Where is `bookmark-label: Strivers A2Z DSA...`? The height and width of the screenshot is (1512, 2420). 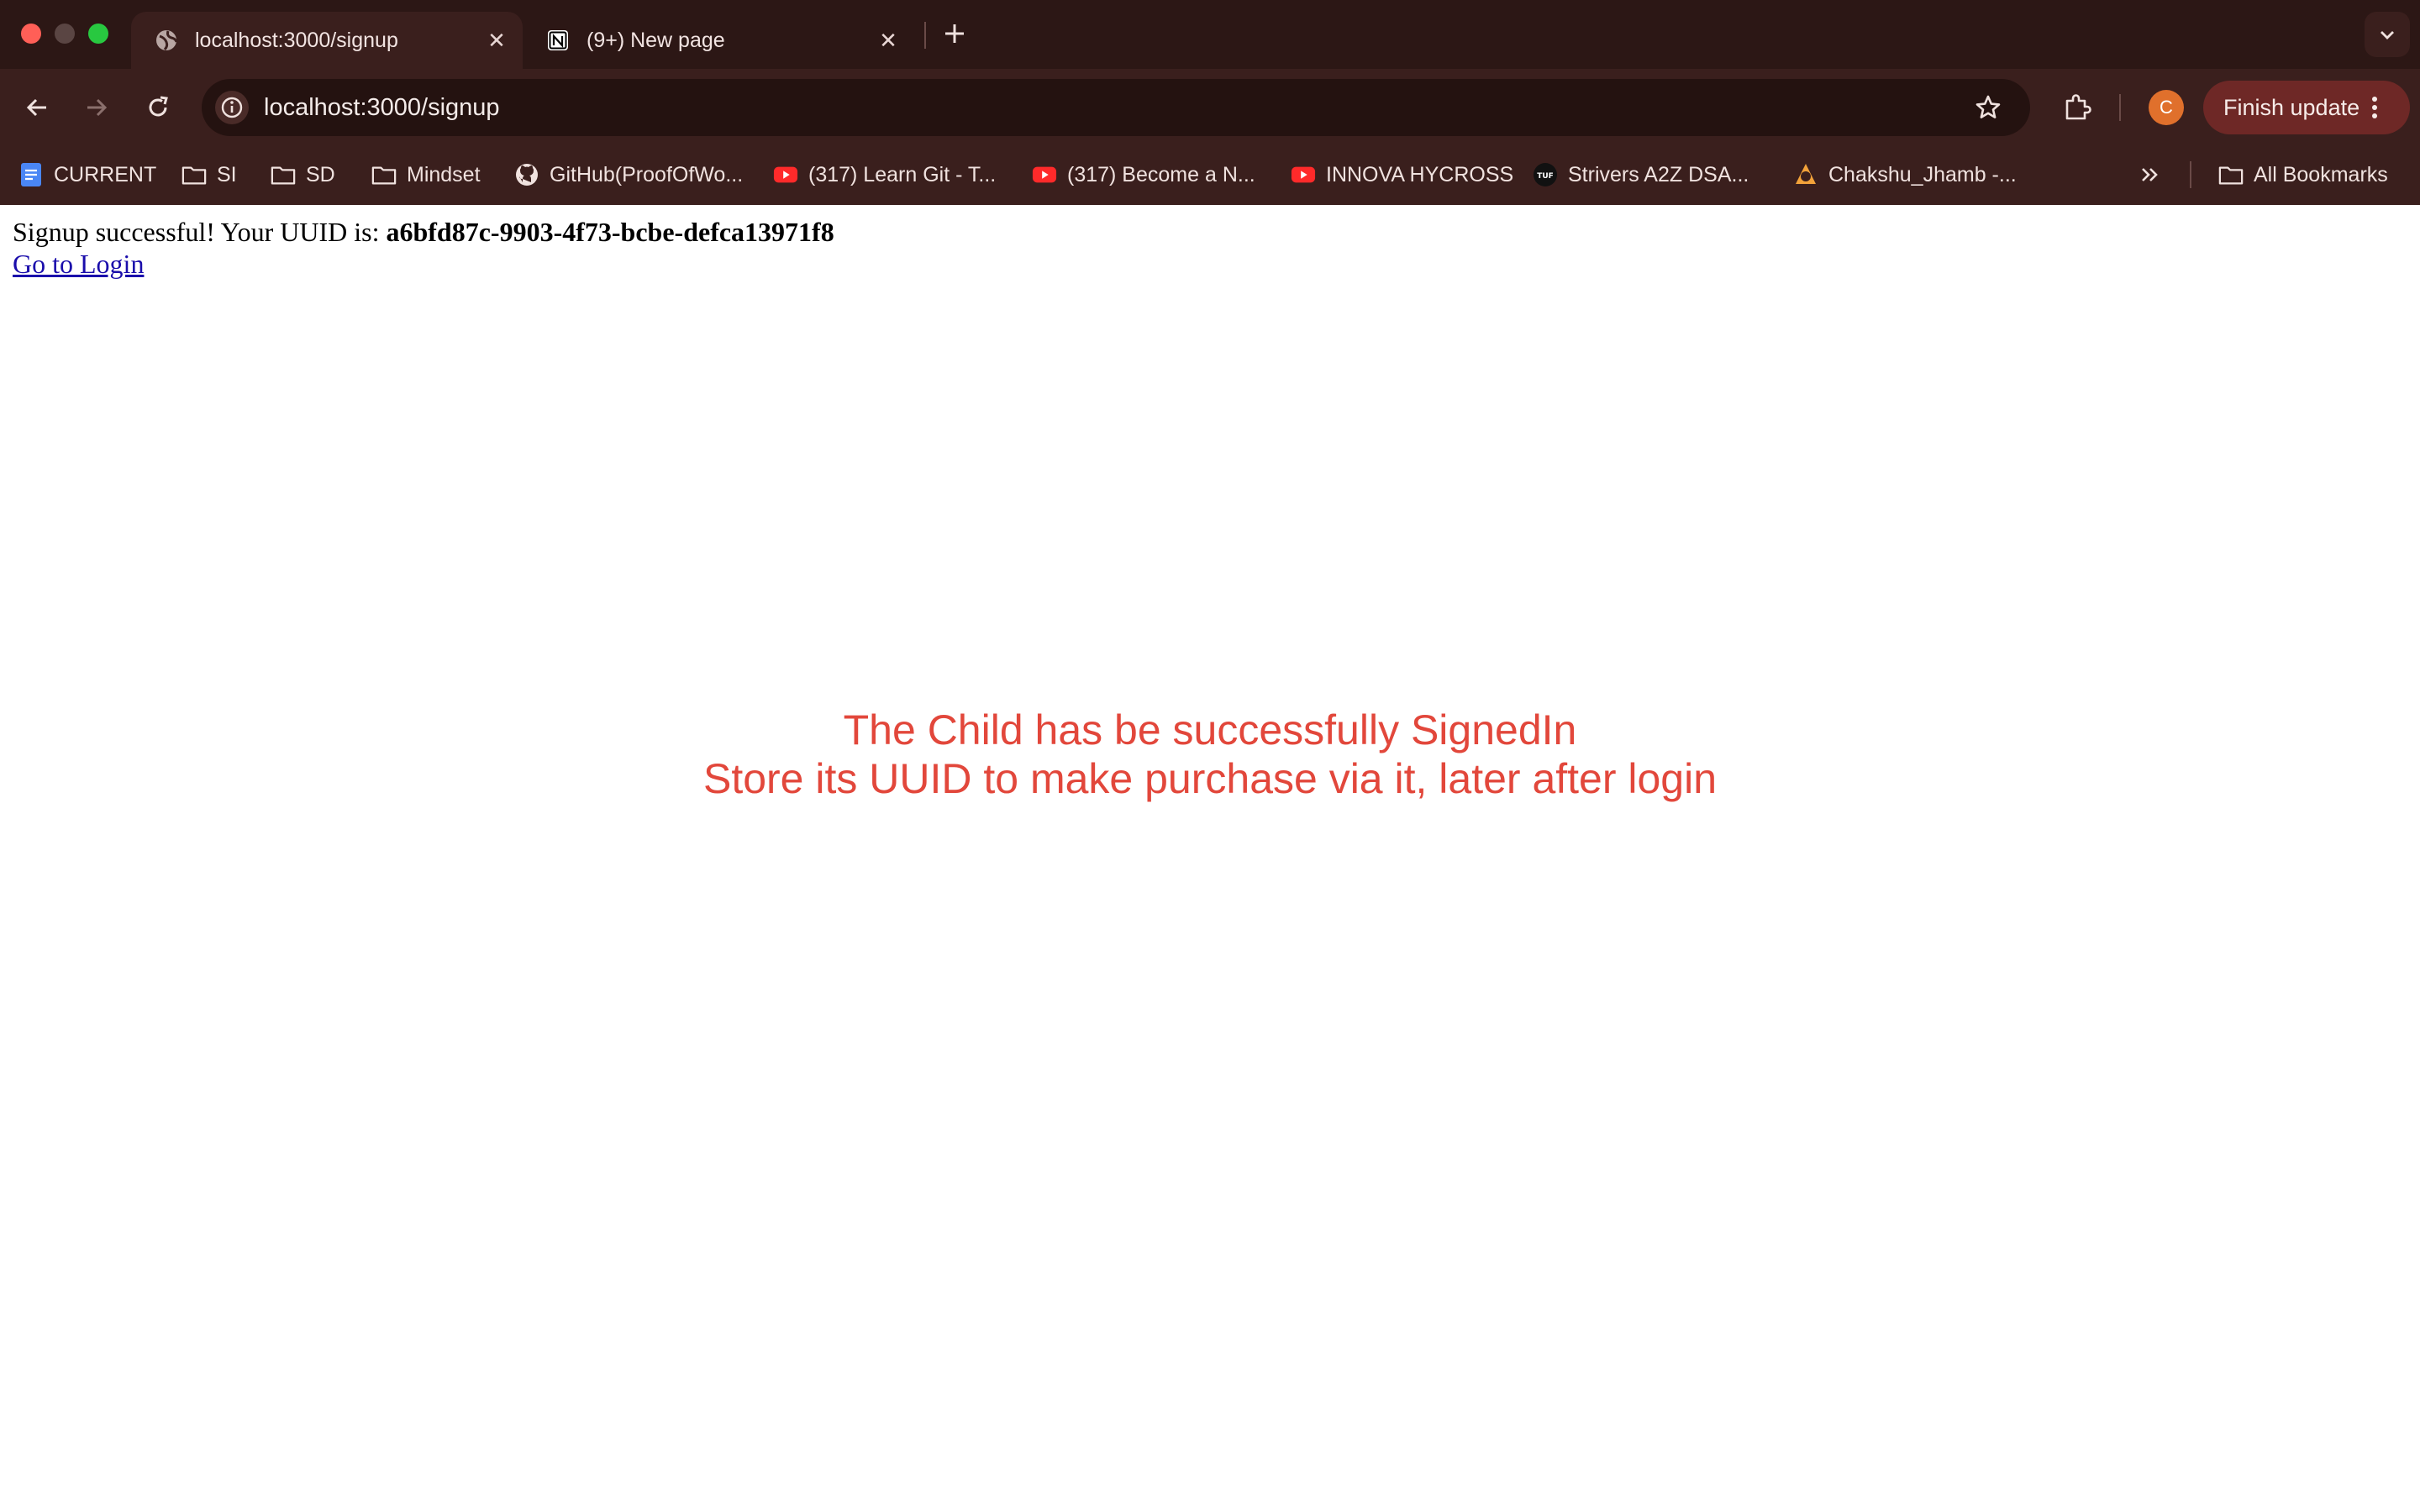
bookmark-label: Strivers A2Z DSA... is located at coordinates (1658, 174).